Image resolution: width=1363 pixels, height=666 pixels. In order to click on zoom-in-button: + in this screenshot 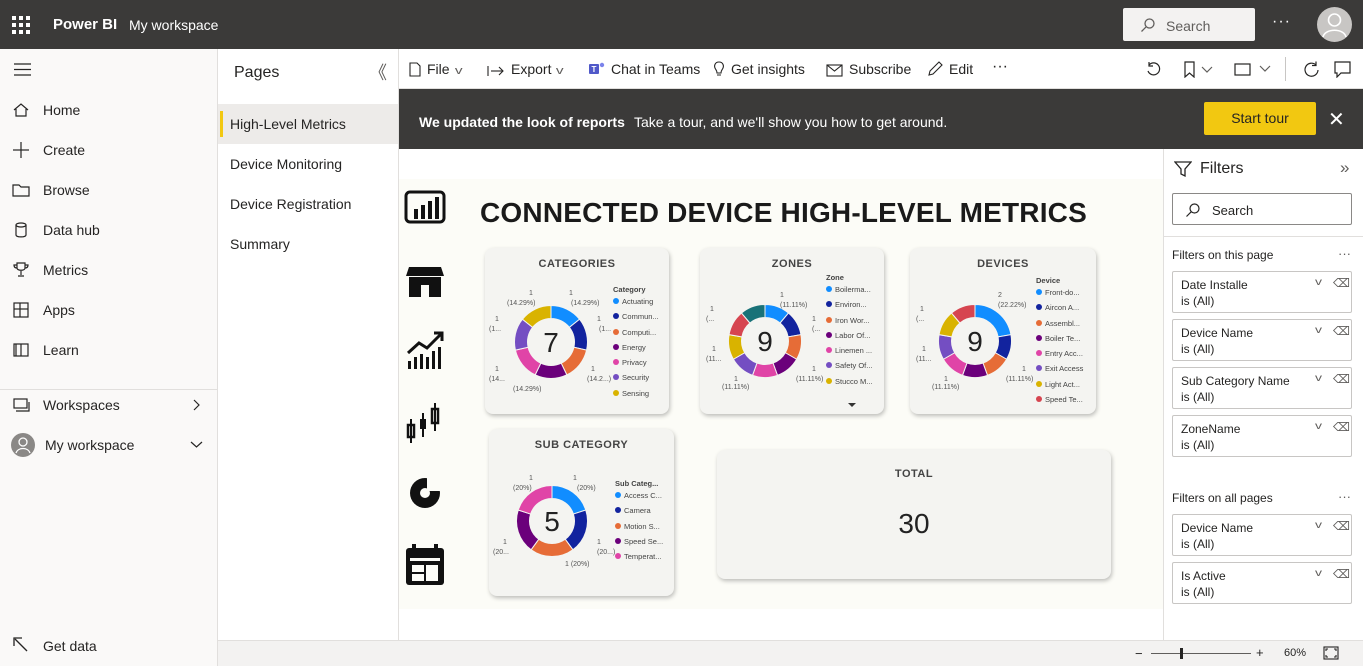, I will do `click(1260, 652)`.